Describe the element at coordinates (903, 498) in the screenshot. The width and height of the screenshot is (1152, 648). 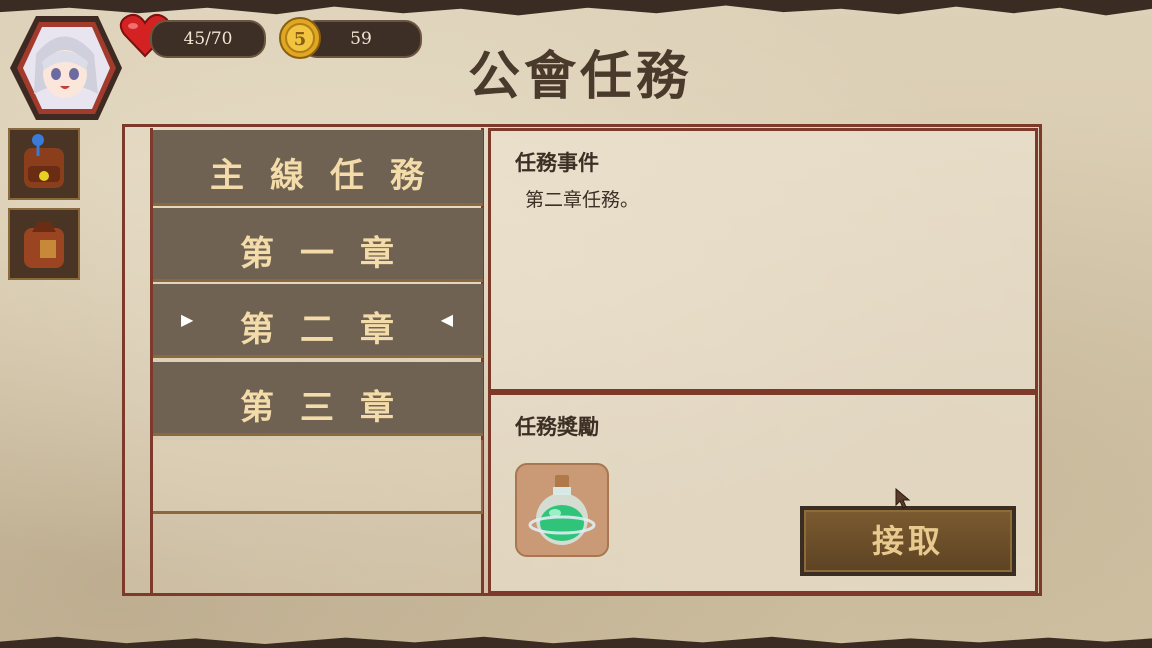
I see `cursor-icon` at that location.